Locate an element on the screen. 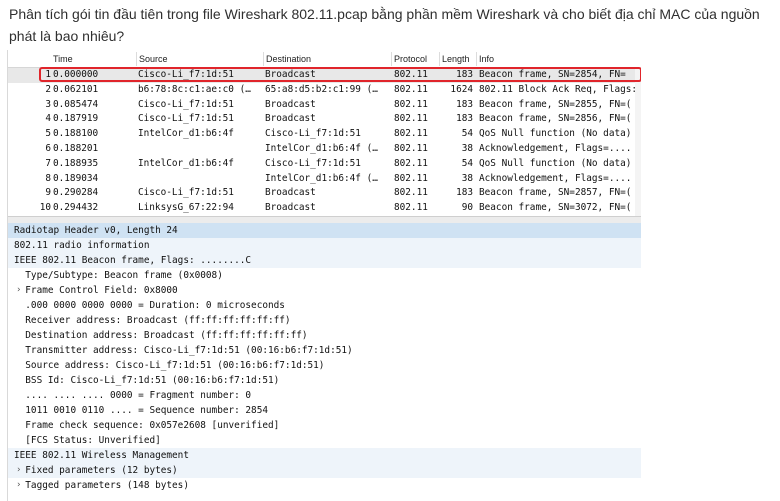 The image size is (780, 501). packet-cell-no: 1 is located at coordinates (48, 74).